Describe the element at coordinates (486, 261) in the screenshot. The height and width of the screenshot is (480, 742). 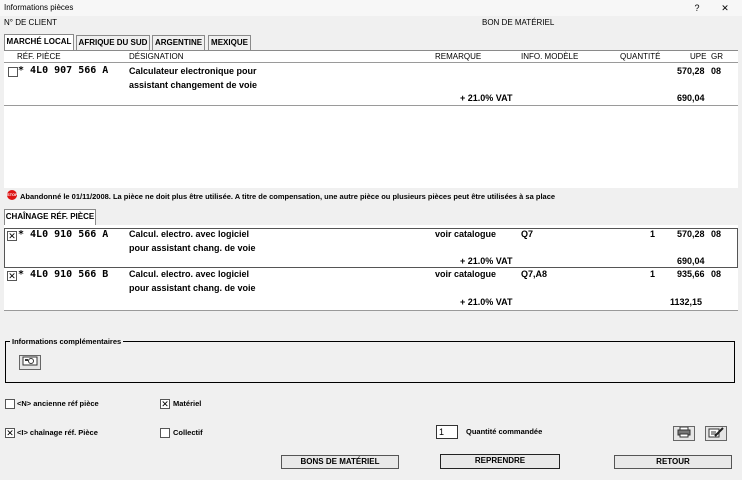
I see `chain-item-1-vat-label: + 21.0% VAT` at that location.